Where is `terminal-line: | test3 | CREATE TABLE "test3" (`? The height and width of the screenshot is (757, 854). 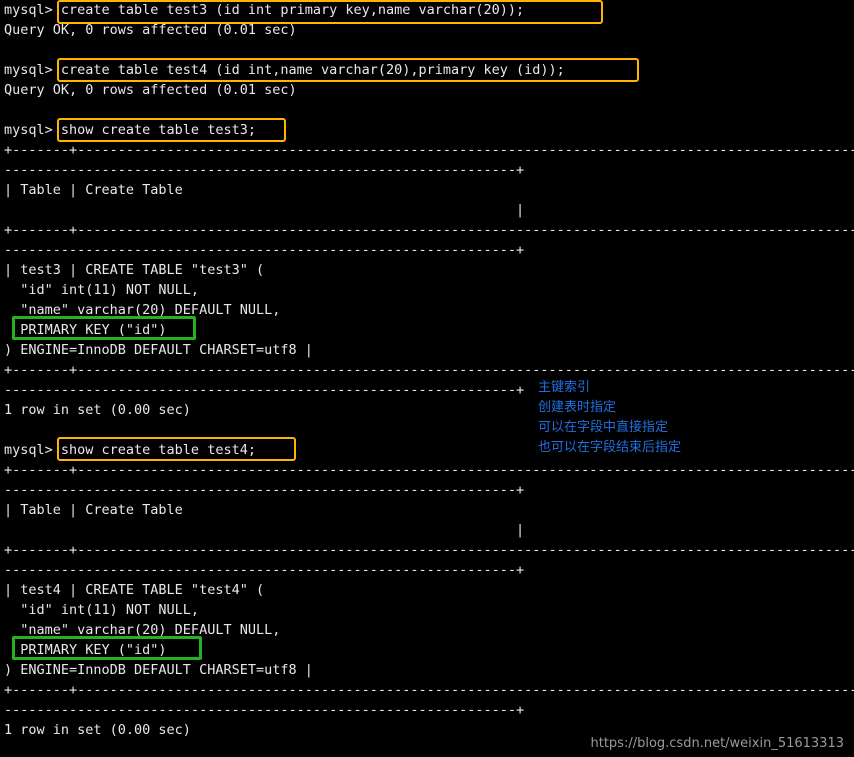 terminal-line: | test3 | CREATE TABLE "test3" ( is located at coordinates (134, 270).